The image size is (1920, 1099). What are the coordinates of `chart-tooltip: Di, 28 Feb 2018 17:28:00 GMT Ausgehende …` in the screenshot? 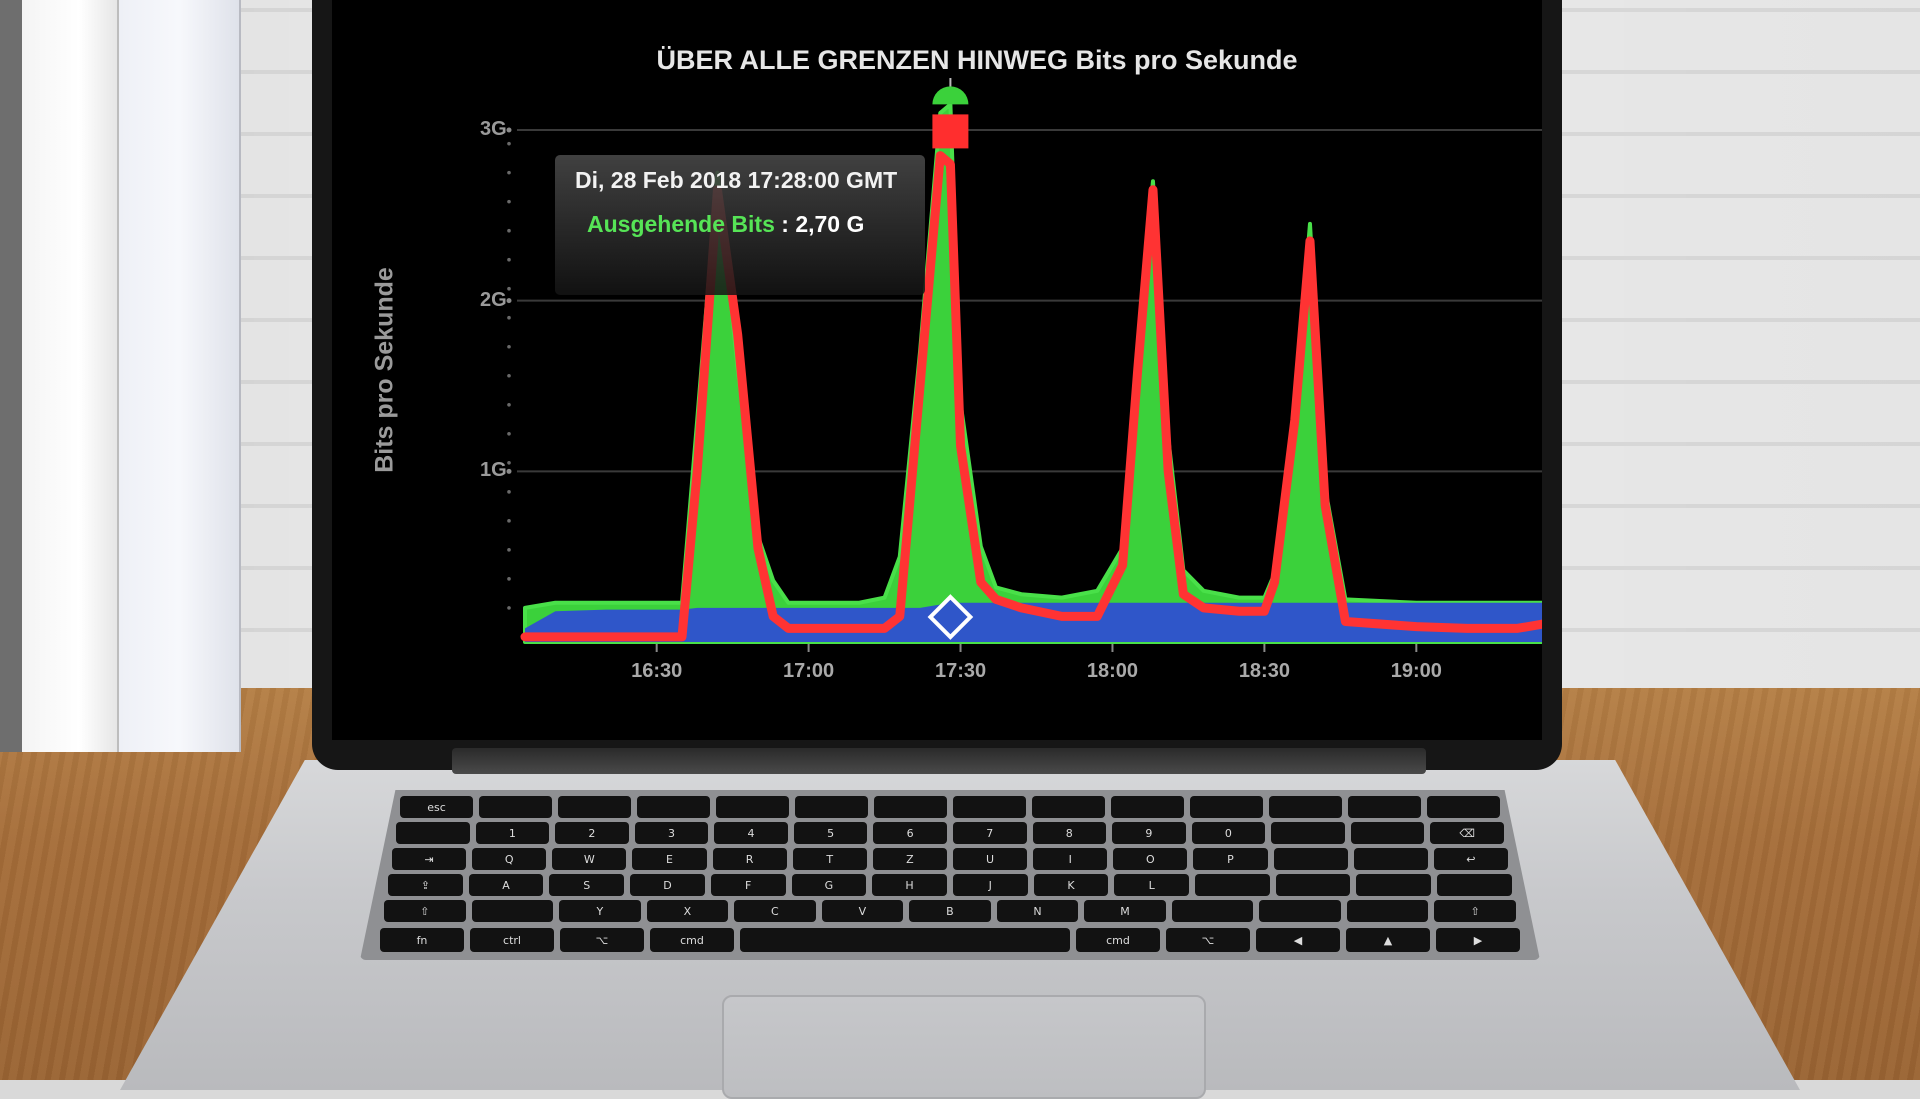 It's located at (740, 225).